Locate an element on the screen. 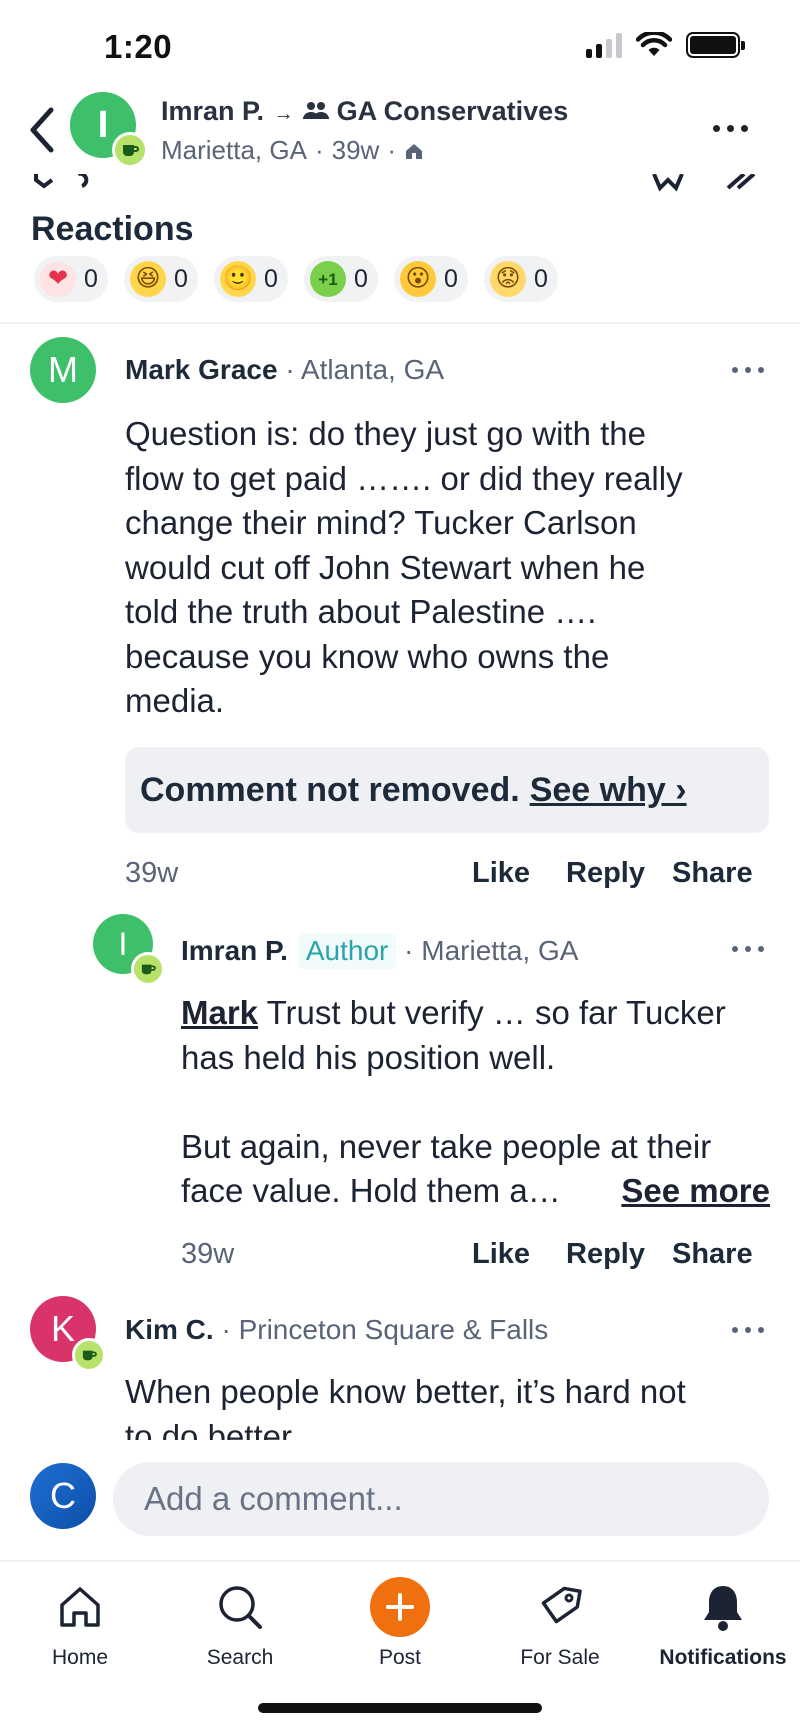 Image resolution: width=800 pixels, height=1731 pixels. reaction-laugh: 😆 0 is located at coordinates (161, 279).